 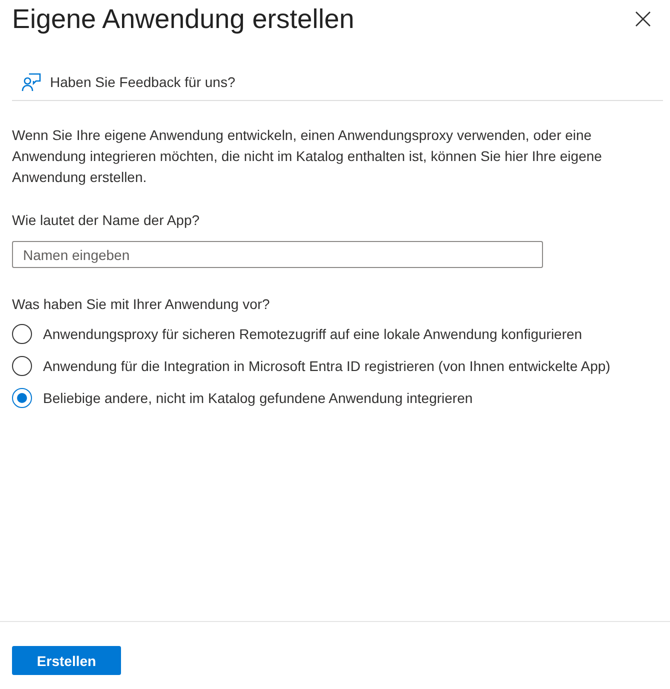 I want to click on question-label: Was haben Sie mit Ihrer Anwendung vor?, so click(x=141, y=304).